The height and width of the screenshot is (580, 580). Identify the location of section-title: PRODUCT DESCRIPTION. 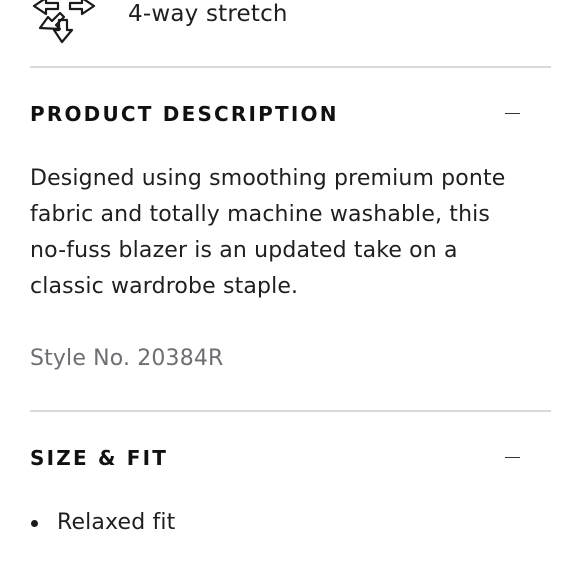
(184, 114).